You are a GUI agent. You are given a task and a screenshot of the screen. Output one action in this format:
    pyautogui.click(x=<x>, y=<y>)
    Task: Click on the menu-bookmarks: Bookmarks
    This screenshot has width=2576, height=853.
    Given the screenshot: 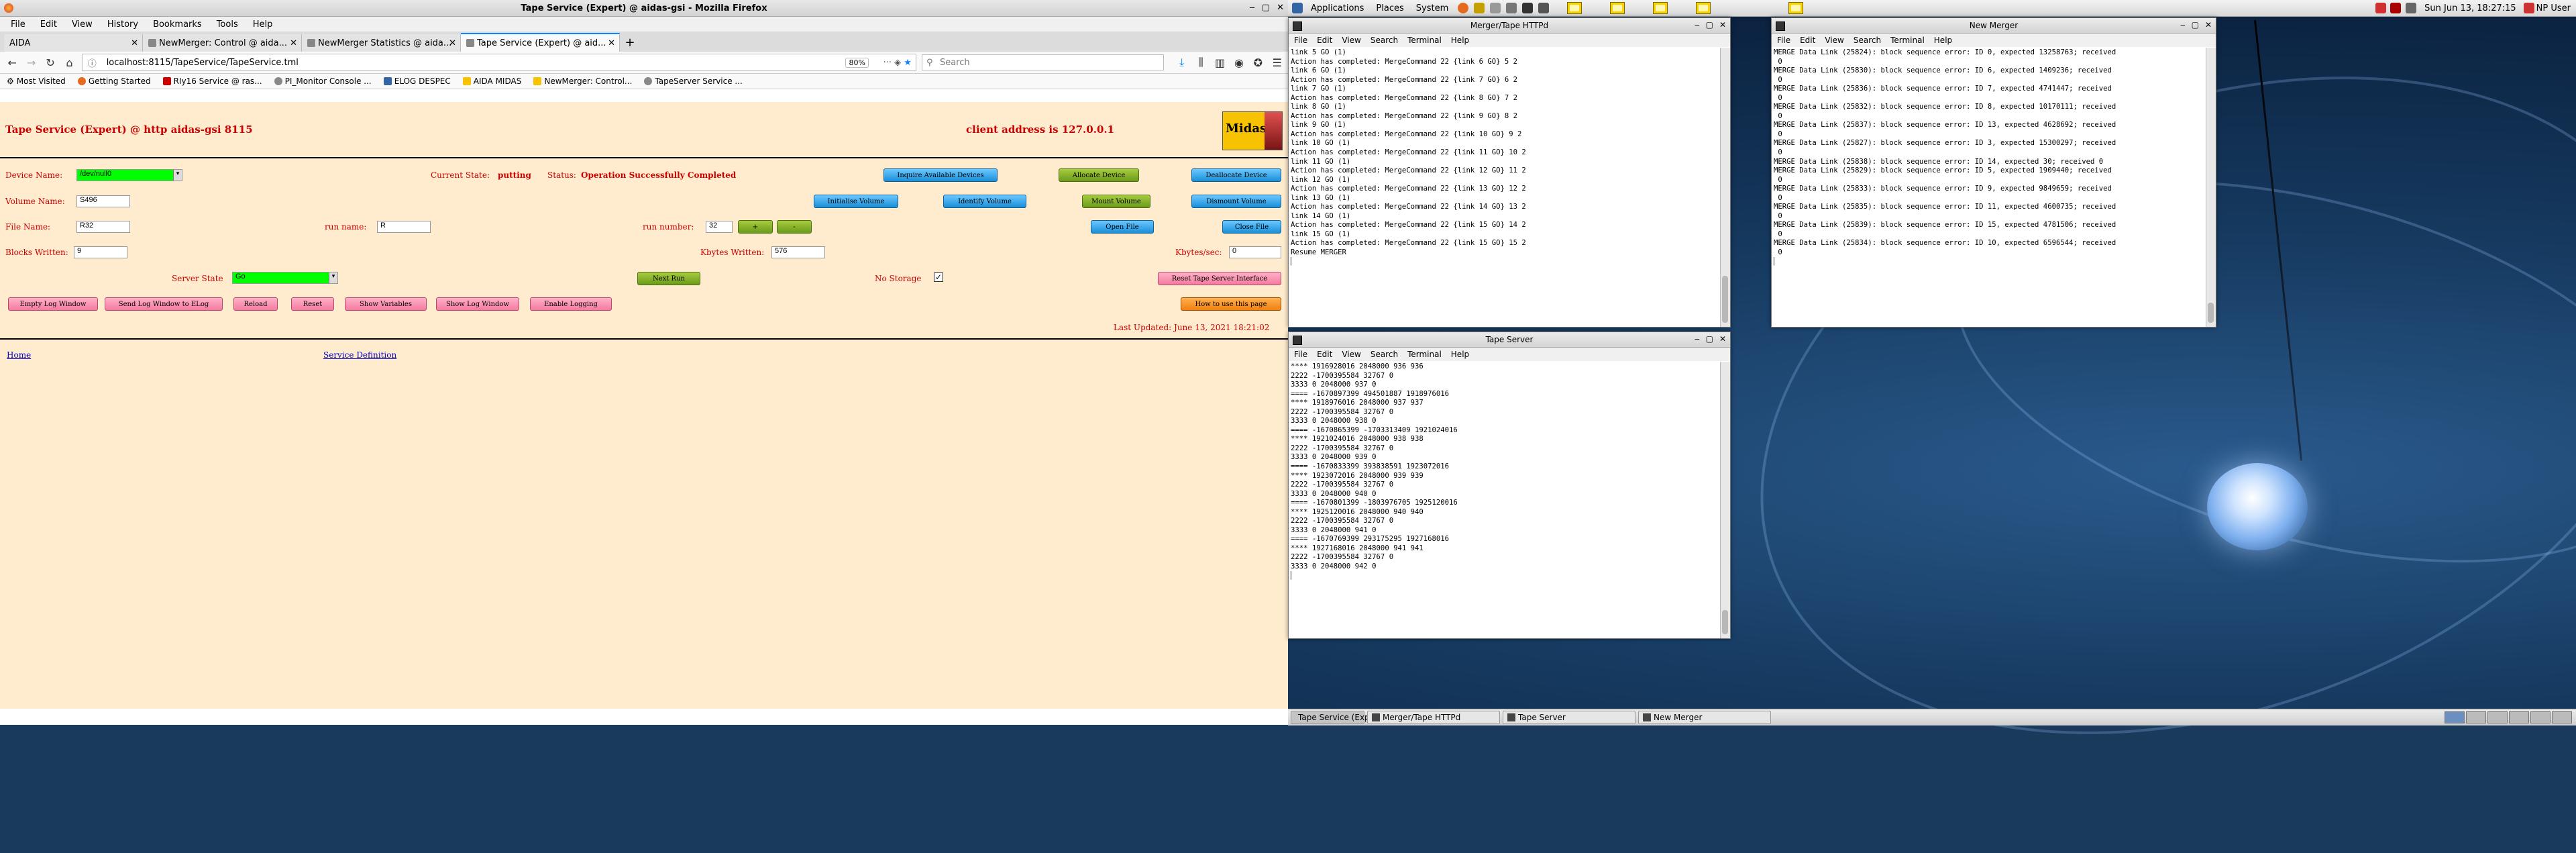 What is the action you would take?
    pyautogui.click(x=177, y=24)
    